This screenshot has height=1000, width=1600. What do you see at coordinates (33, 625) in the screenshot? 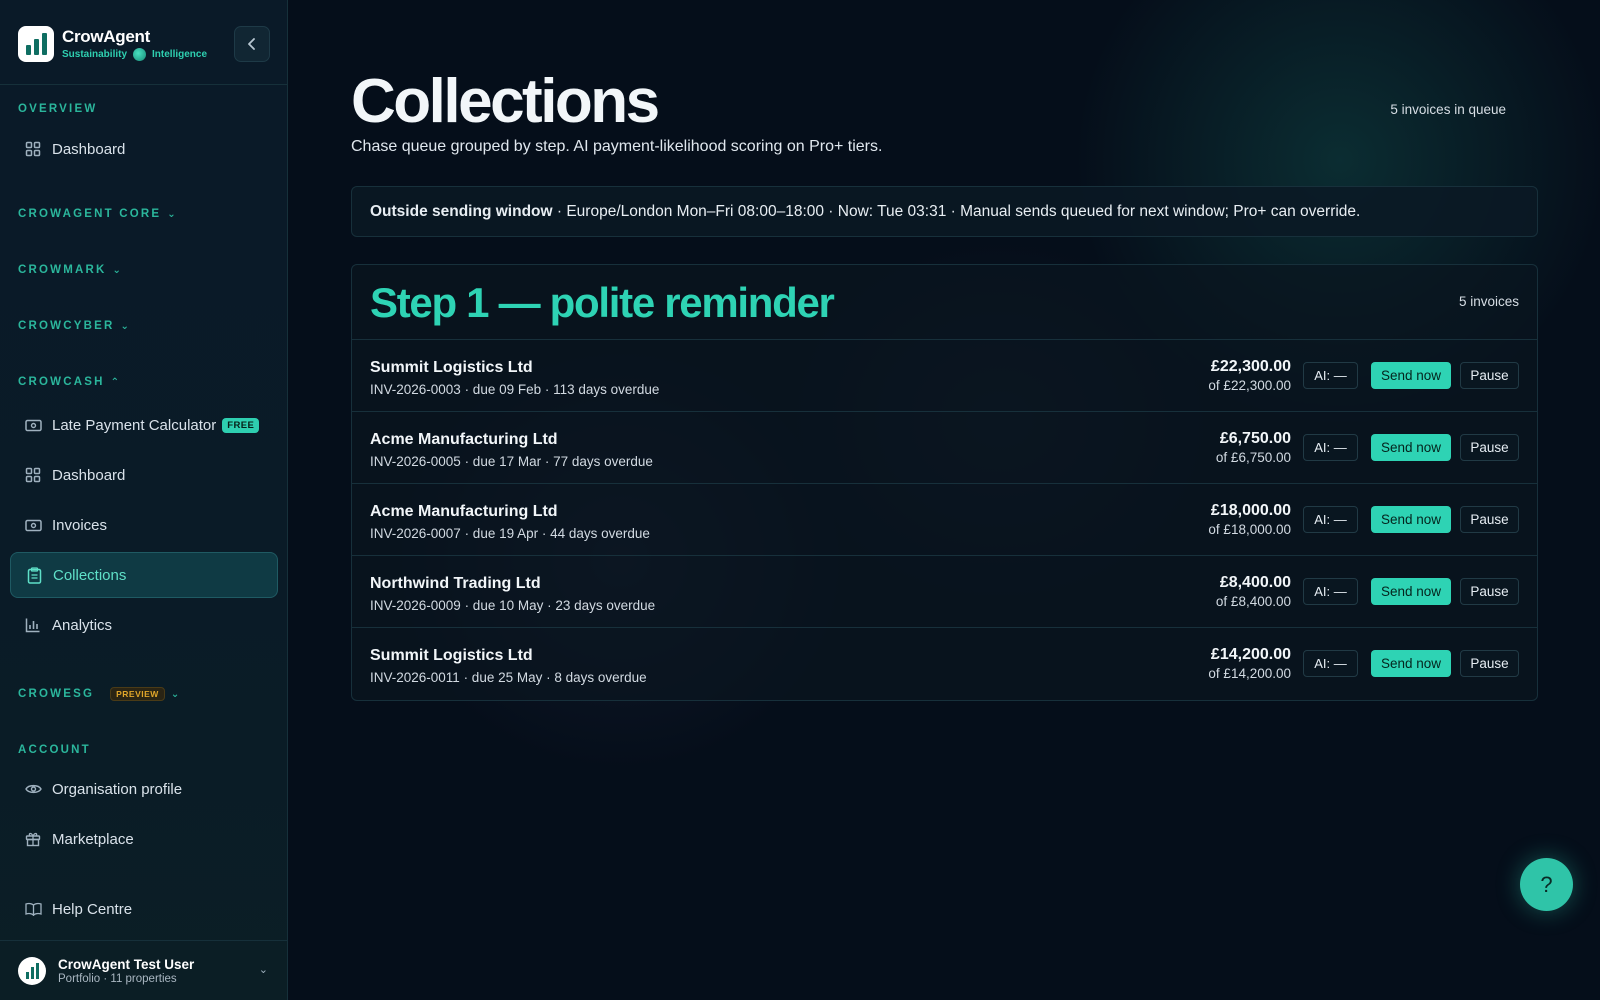
I see `bar-chart-icon` at bounding box center [33, 625].